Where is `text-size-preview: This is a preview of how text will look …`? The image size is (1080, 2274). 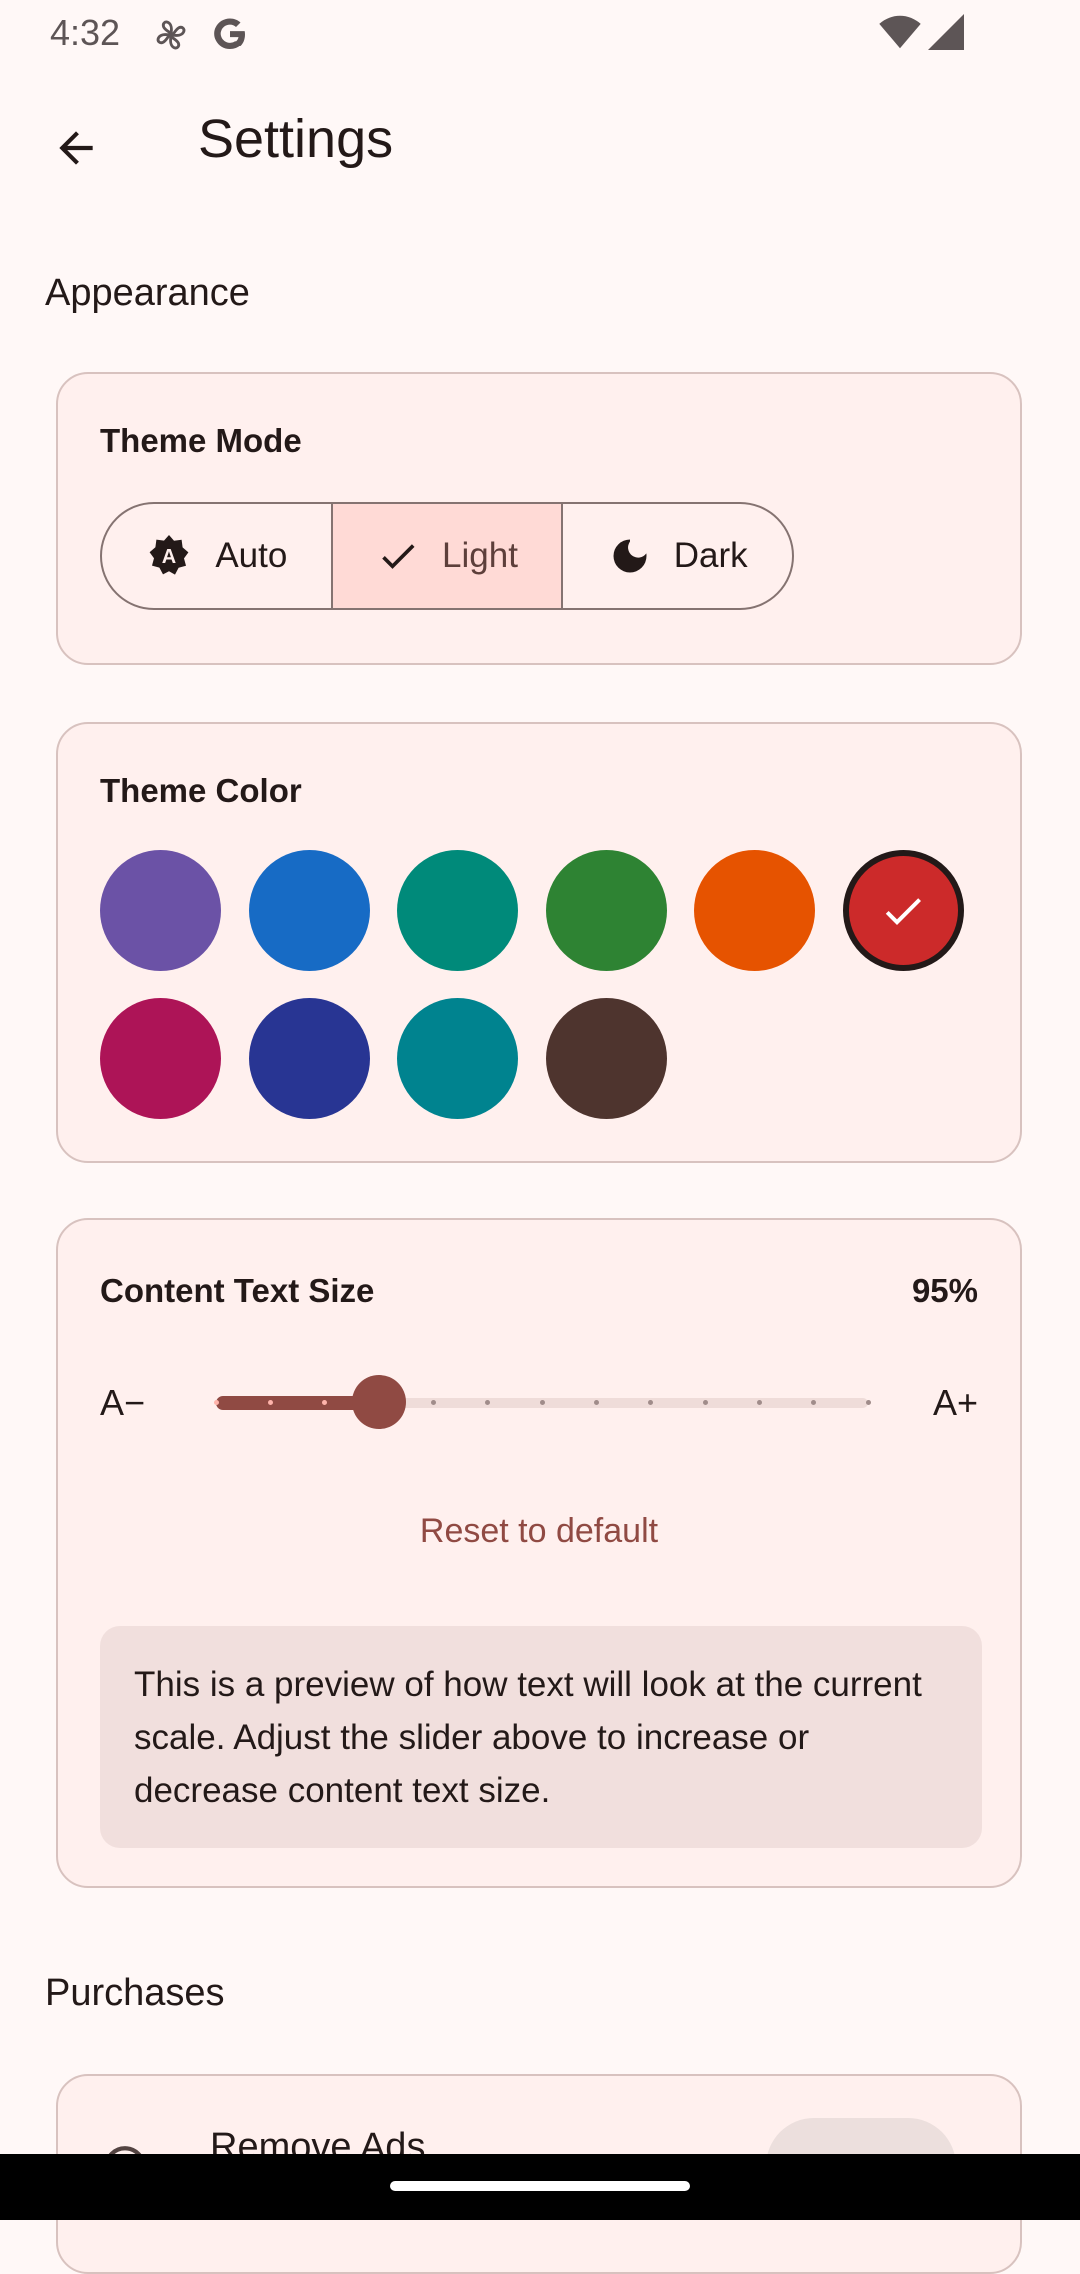 text-size-preview: This is a preview of how text will look … is located at coordinates (541, 1737).